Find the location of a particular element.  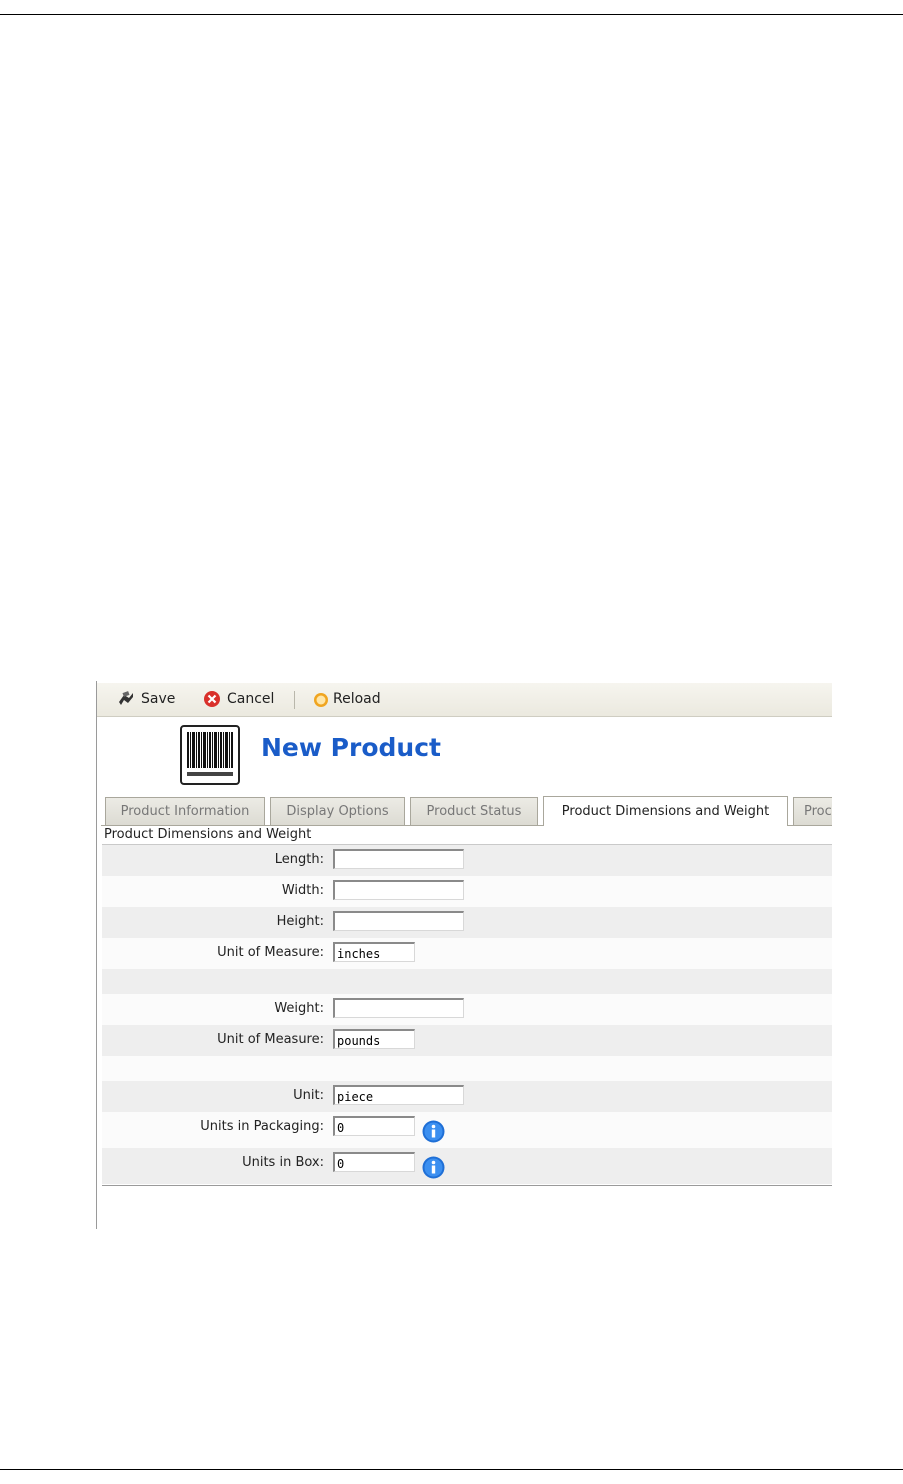

tab-product-status: Product Status is located at coordinates (474, 811).